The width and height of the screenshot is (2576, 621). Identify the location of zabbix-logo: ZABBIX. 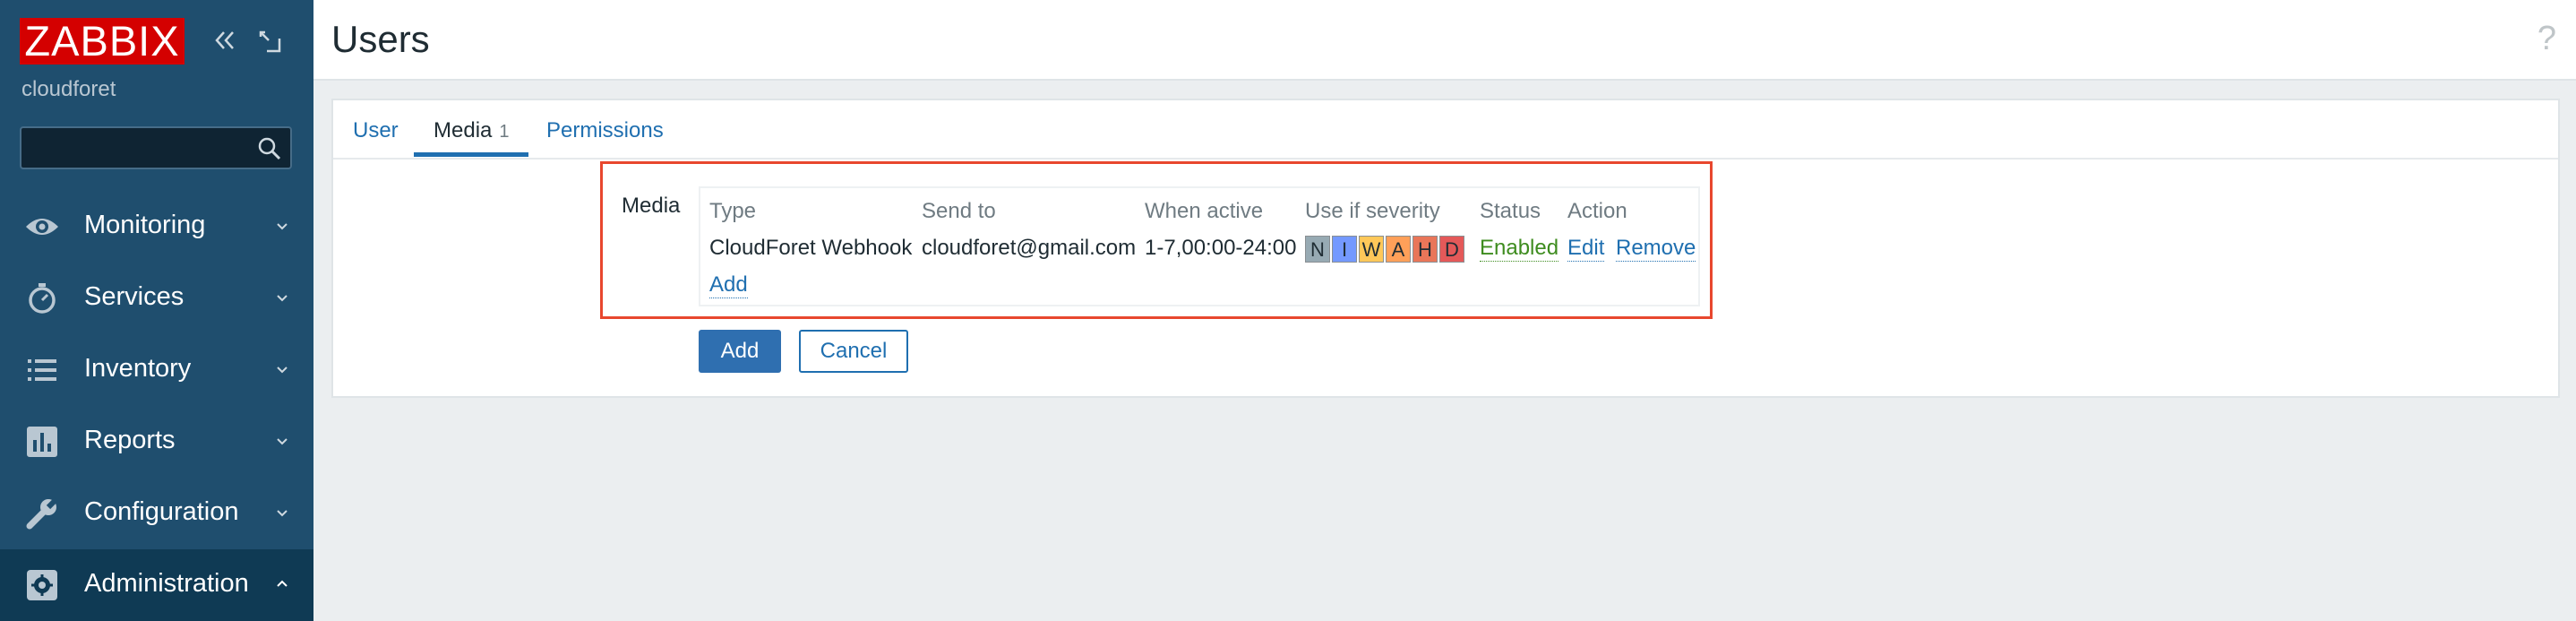
(102, 41).